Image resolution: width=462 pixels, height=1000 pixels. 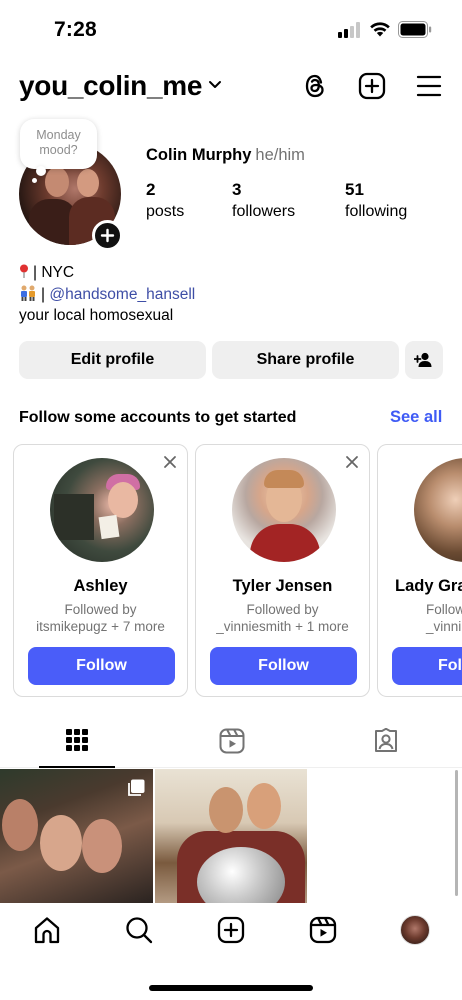 What do you see at coordinates (77, 740) in the screenshot?
I see `grid-icon` at bounding box center [77, 740].